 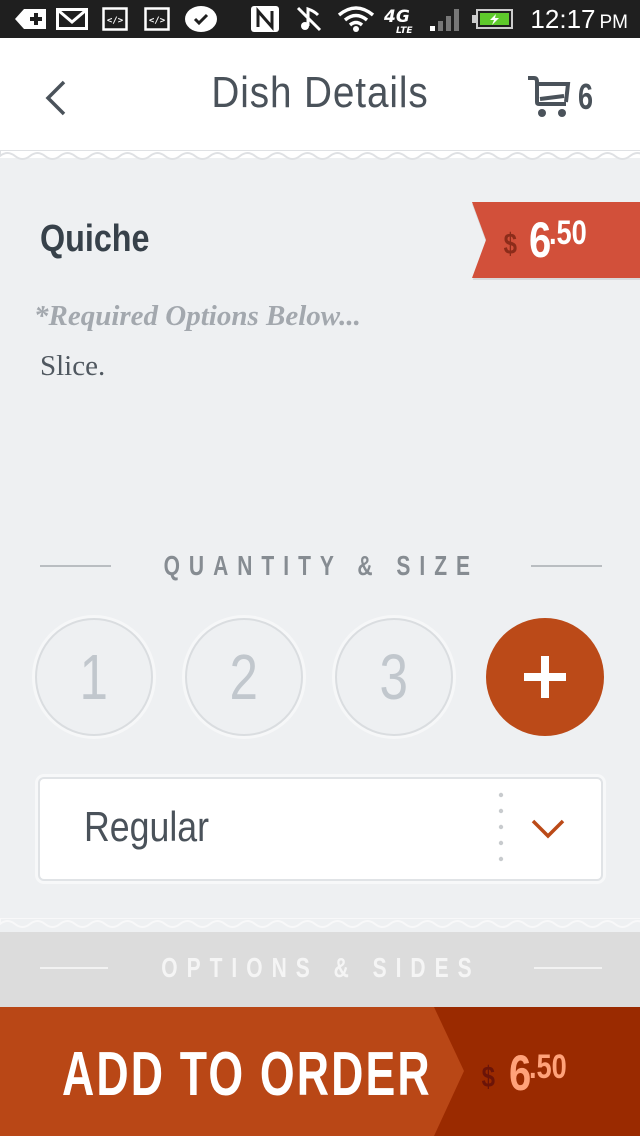 I want to click on battery-charging-icon, so click(x=493, y=19).